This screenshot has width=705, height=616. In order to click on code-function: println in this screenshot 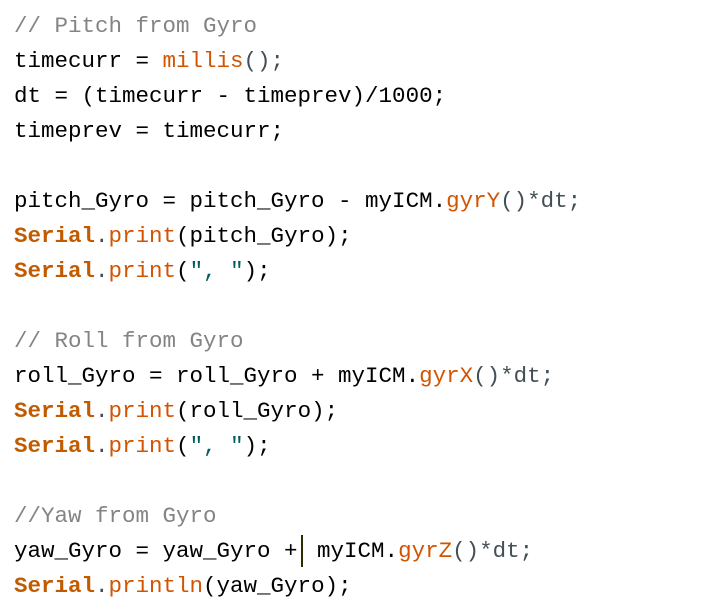, I will do `click(156, 586)`.